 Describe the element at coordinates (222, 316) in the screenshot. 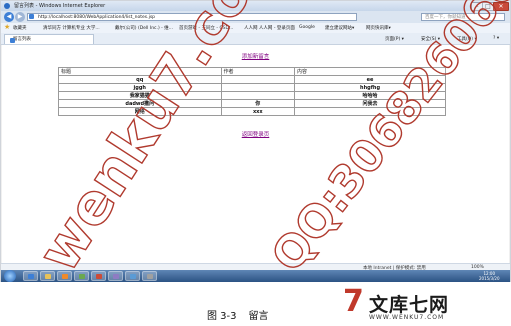

I see `figure-number: 图 3-3` at that location.